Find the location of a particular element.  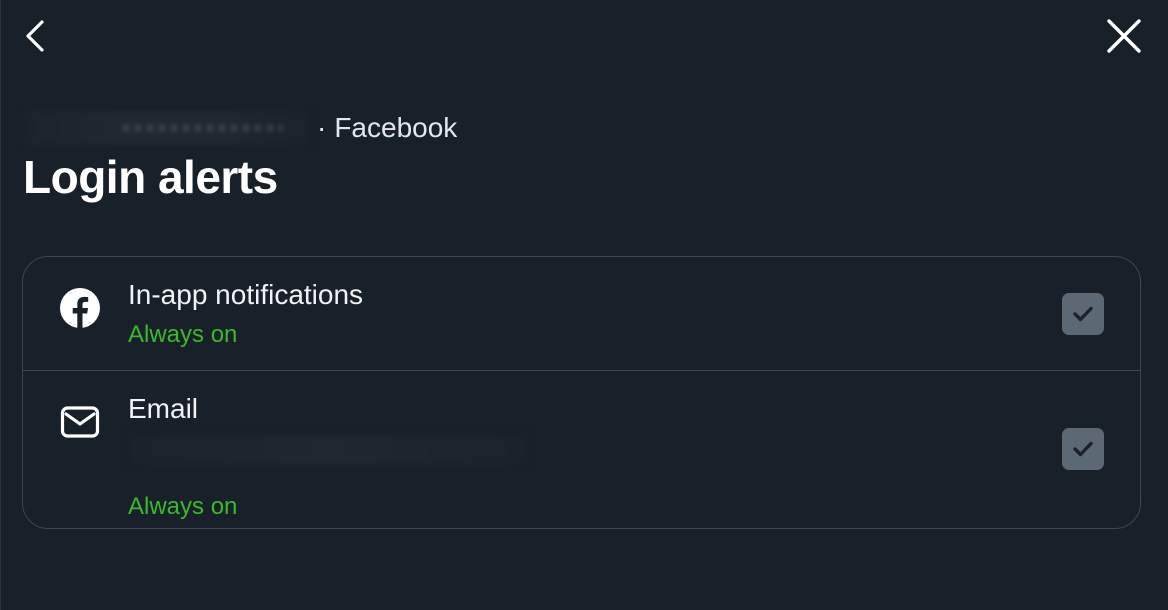

close-icon is located at coordinates (1124, 36).